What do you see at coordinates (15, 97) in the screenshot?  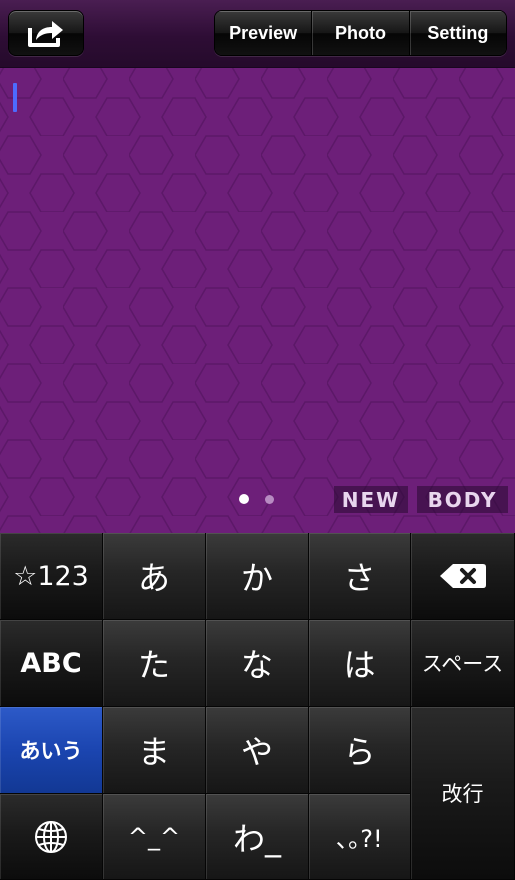 I see `text-cursor` at bounding box center [15, 97].